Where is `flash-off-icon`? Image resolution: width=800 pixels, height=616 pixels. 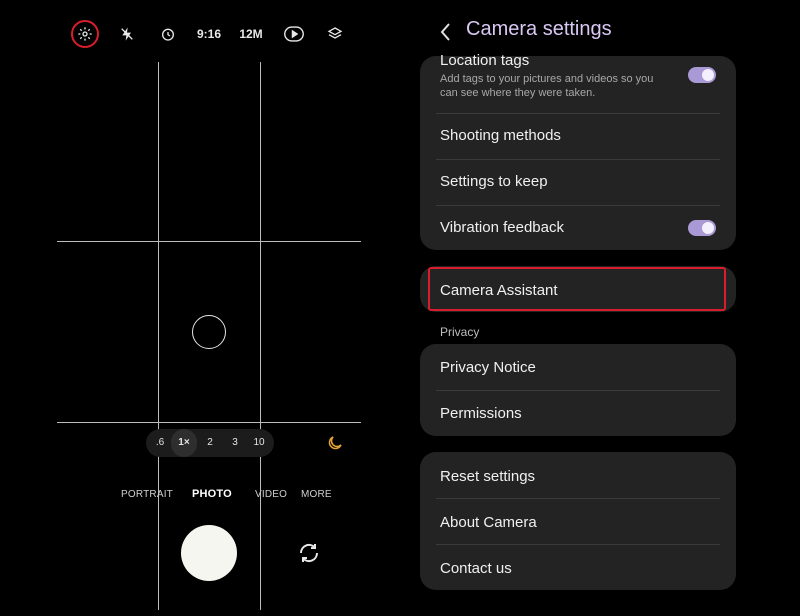 flash-off-icon is located at coordinates (127, 34).